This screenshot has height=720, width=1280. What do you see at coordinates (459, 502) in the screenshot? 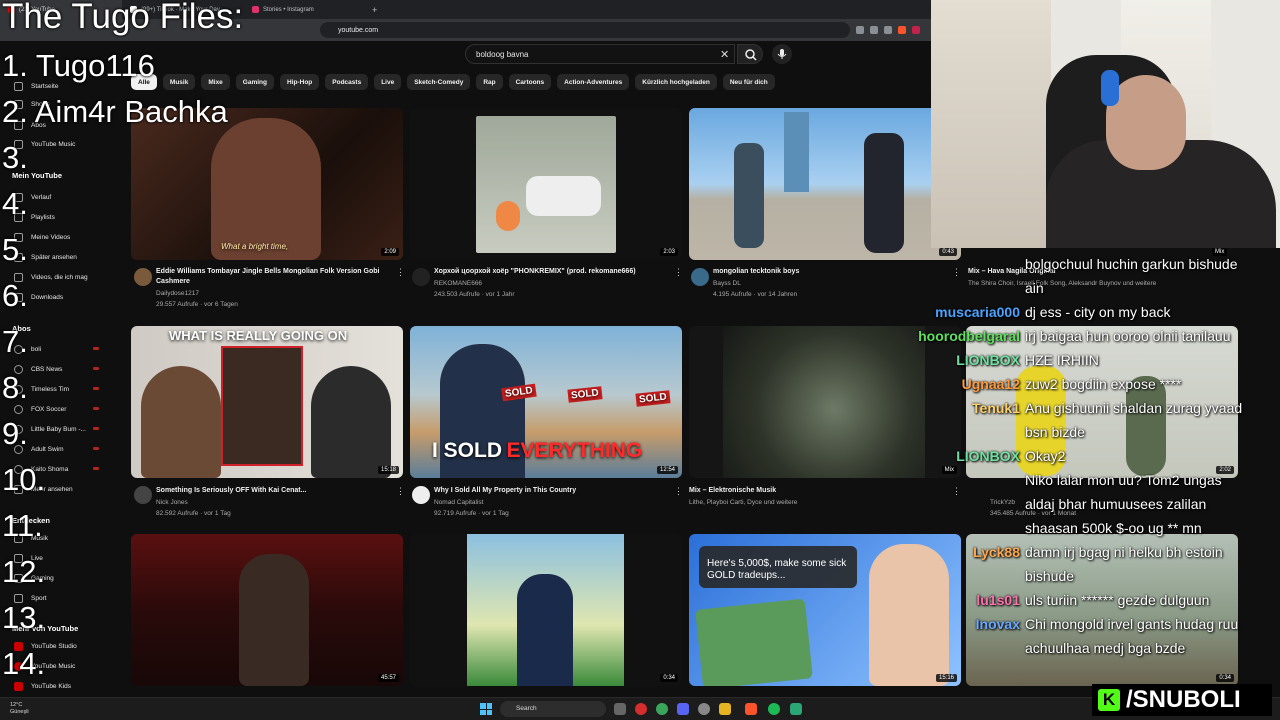
I see `channel-name: Nomad Capitalist` at bounding box center [459, 502].